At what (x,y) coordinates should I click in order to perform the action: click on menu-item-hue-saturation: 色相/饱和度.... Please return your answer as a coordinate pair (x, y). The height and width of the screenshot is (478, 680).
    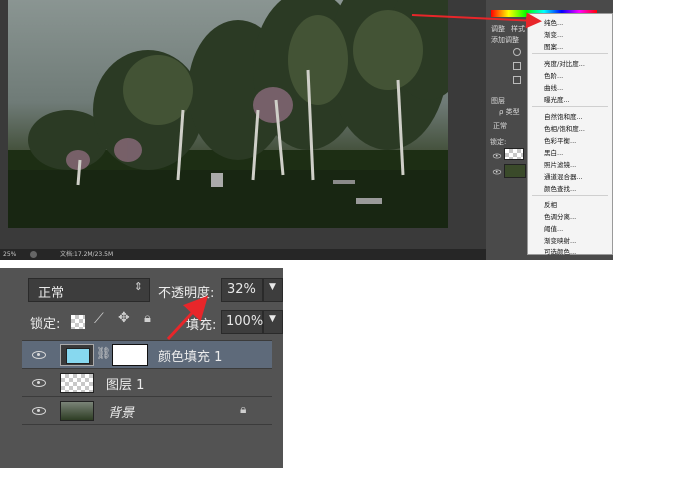
    Looking at the image, I should click on (564, 128).